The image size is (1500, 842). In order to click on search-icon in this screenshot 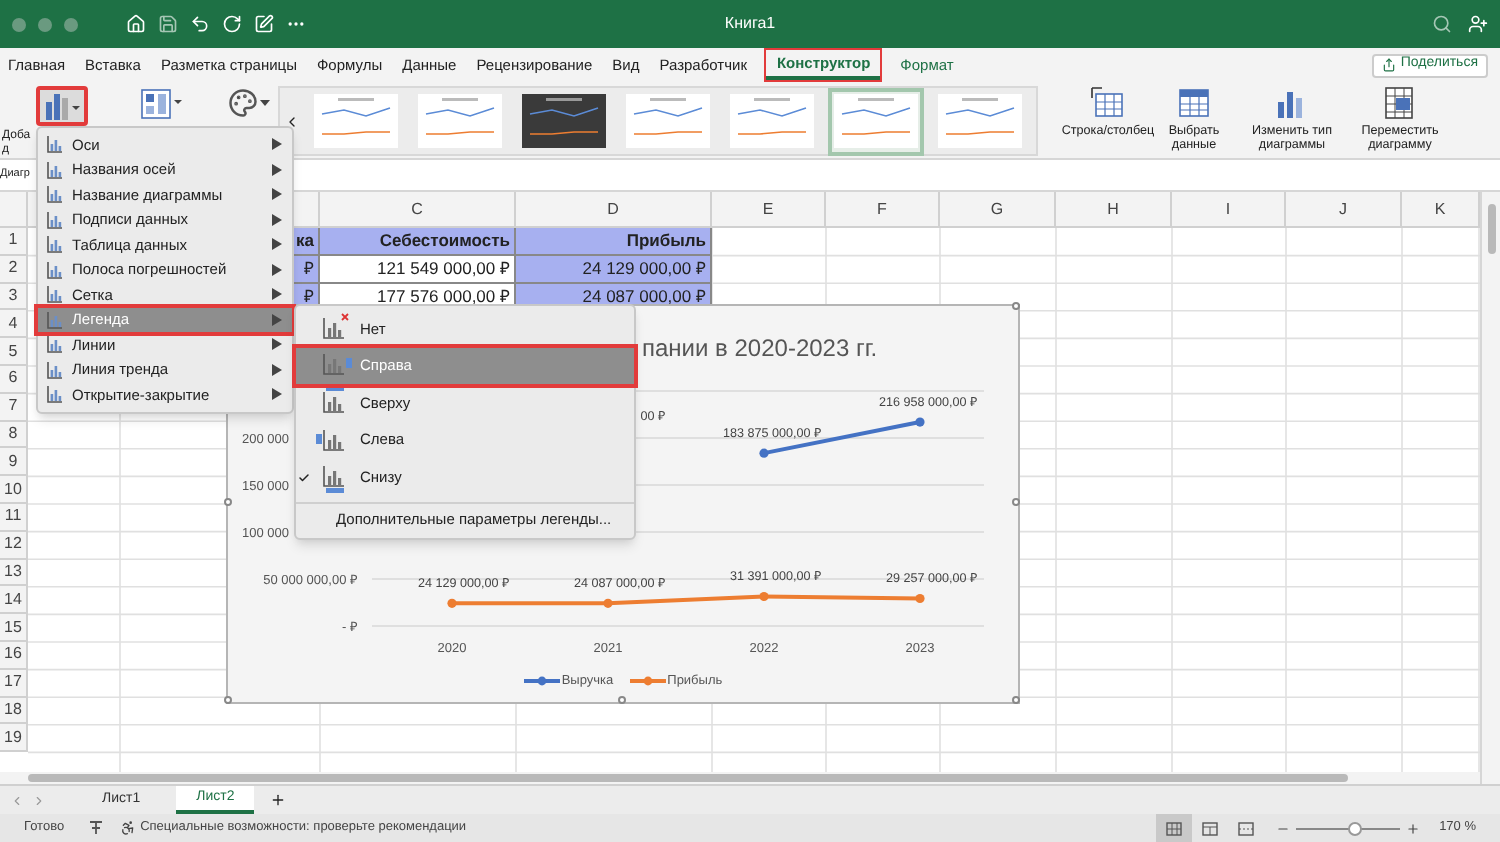, I will do `click(1442, 24)`.